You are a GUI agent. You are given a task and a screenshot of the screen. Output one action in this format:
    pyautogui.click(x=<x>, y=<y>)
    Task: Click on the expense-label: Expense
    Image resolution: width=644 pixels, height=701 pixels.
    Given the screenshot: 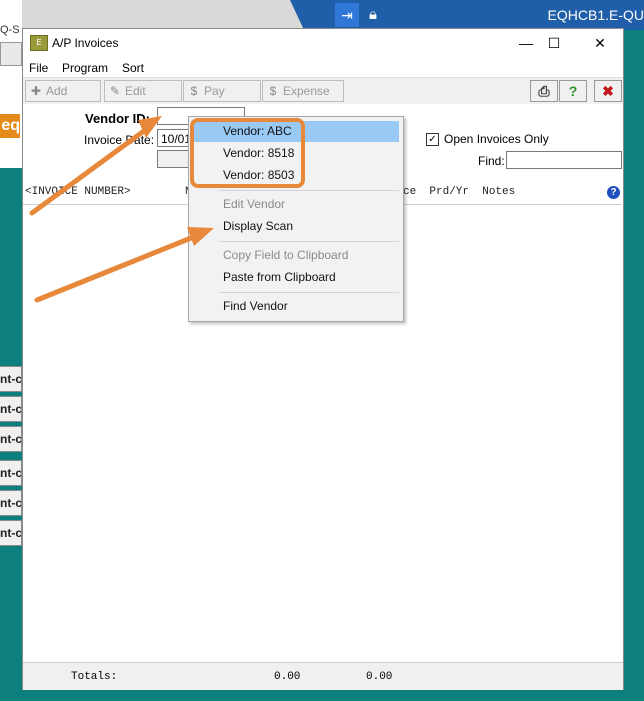 What is the action you would take?
    pyautogui.click(x=306, y=91)
    